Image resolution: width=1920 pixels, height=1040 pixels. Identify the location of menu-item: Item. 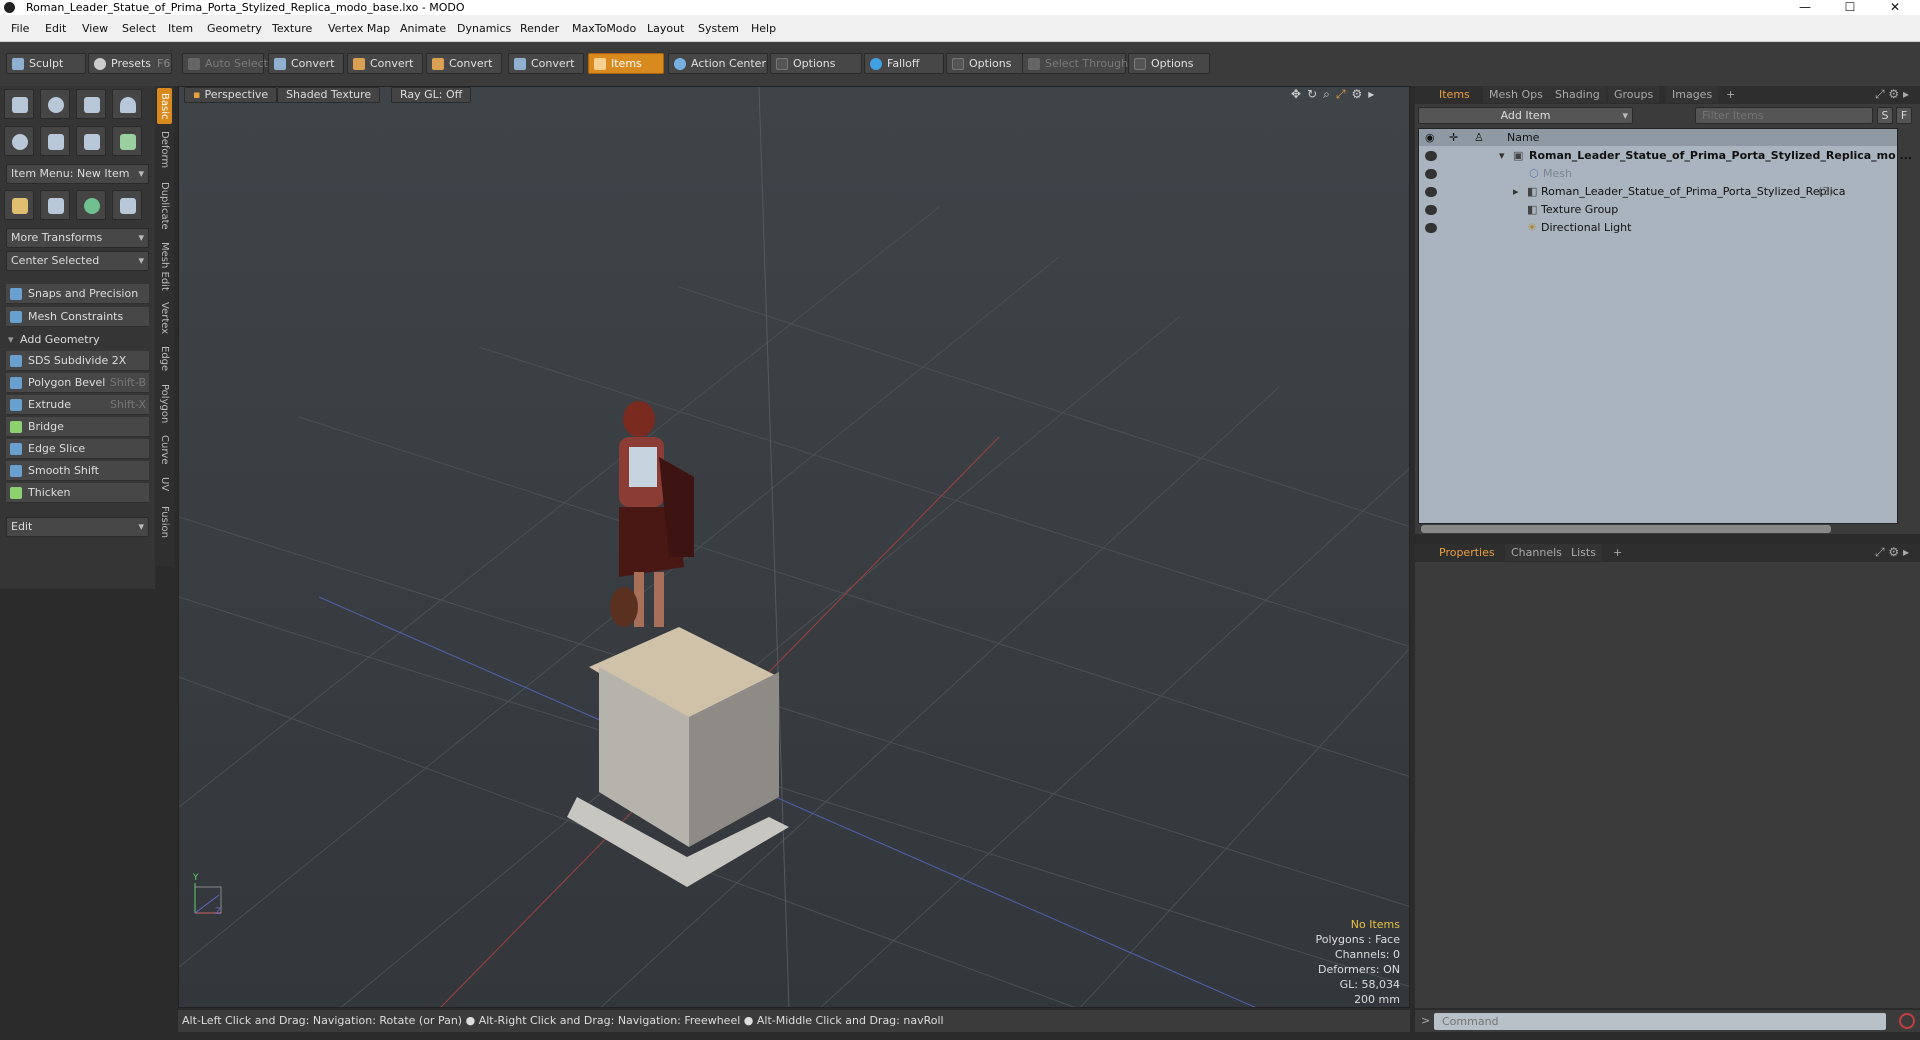
(180, 28).